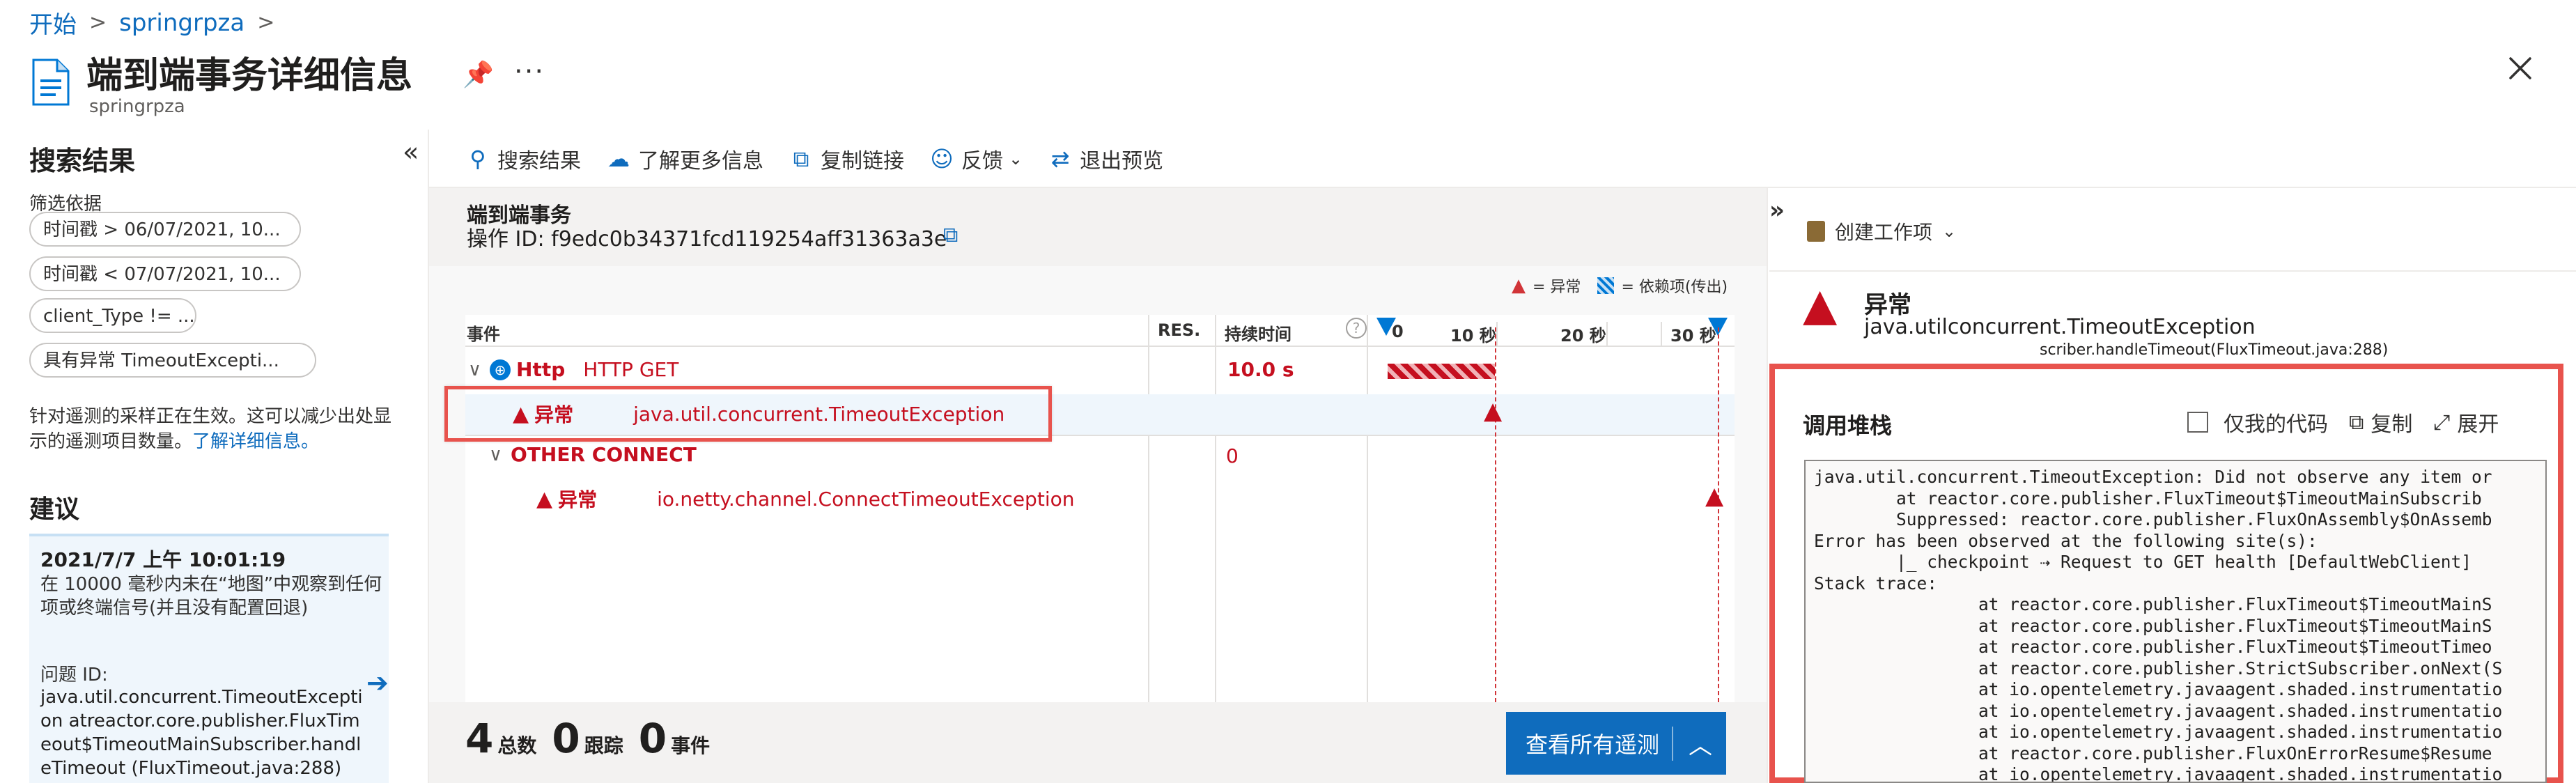 This screenshot has width=2576, height=783. I want to click on legend-dependency: = 依赖项(传出), so click(1674, 287).